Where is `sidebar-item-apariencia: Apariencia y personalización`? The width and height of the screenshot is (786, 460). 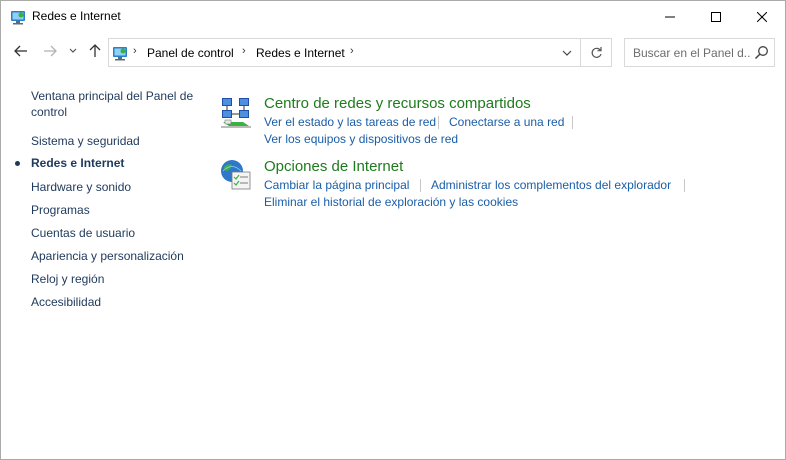
sidebar-item-apariencia: Apariencia y personalización is located at coordinates (107, 256).